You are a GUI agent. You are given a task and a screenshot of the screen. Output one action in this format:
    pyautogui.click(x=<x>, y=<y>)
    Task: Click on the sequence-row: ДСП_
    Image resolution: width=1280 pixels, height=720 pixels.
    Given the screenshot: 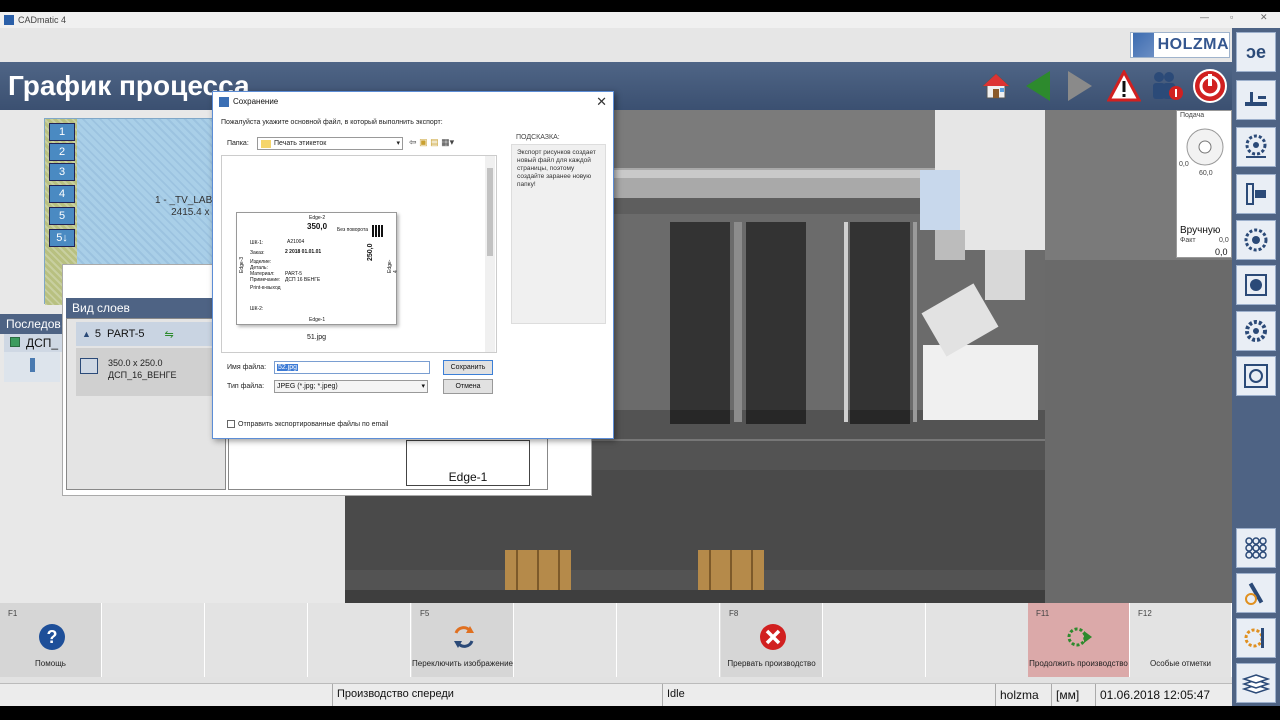 What is the action you would take?
    pyautogui.click(x=34, y=343)
    